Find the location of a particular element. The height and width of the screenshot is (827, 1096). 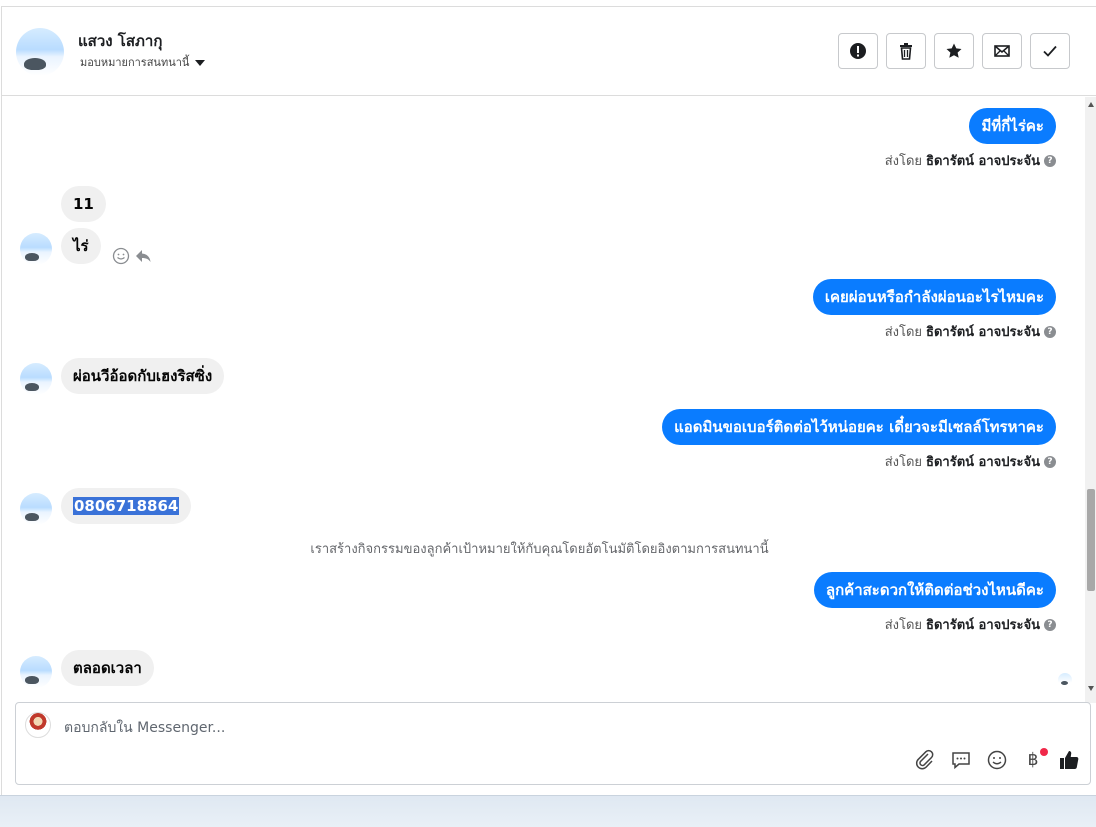

incoming-message: ตลอดเวลา is located at coordinates (107, 668).